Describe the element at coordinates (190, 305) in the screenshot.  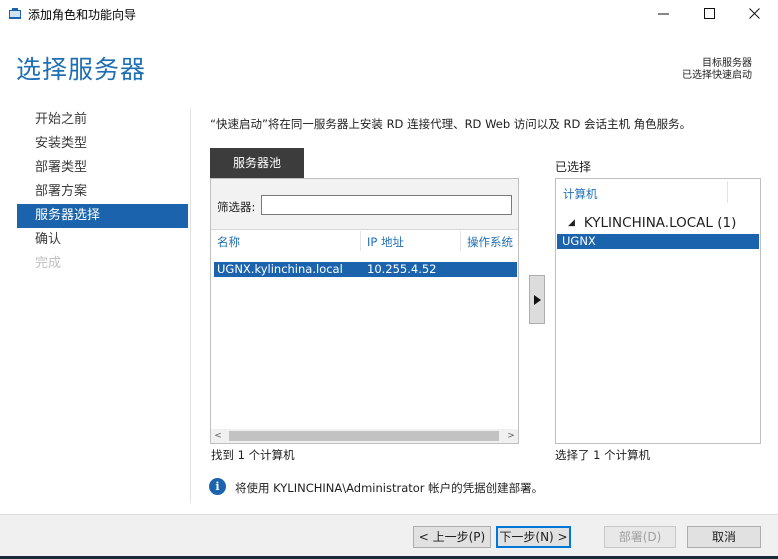
I see `nav-divider` at that location.